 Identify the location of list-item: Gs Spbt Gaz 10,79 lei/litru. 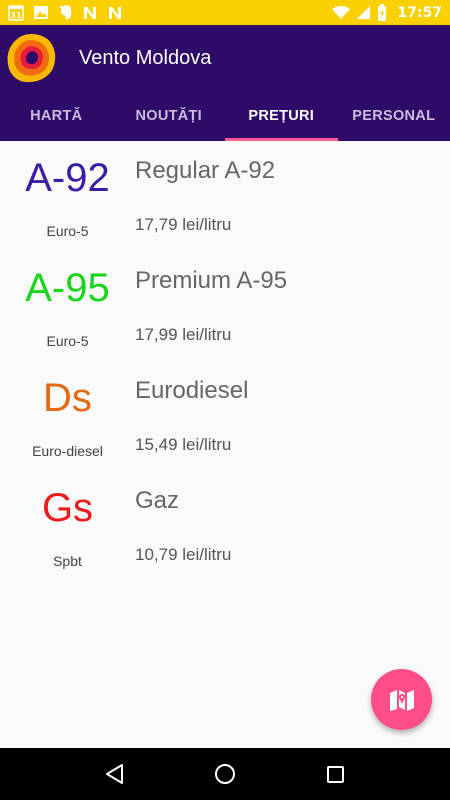
(225, 526).